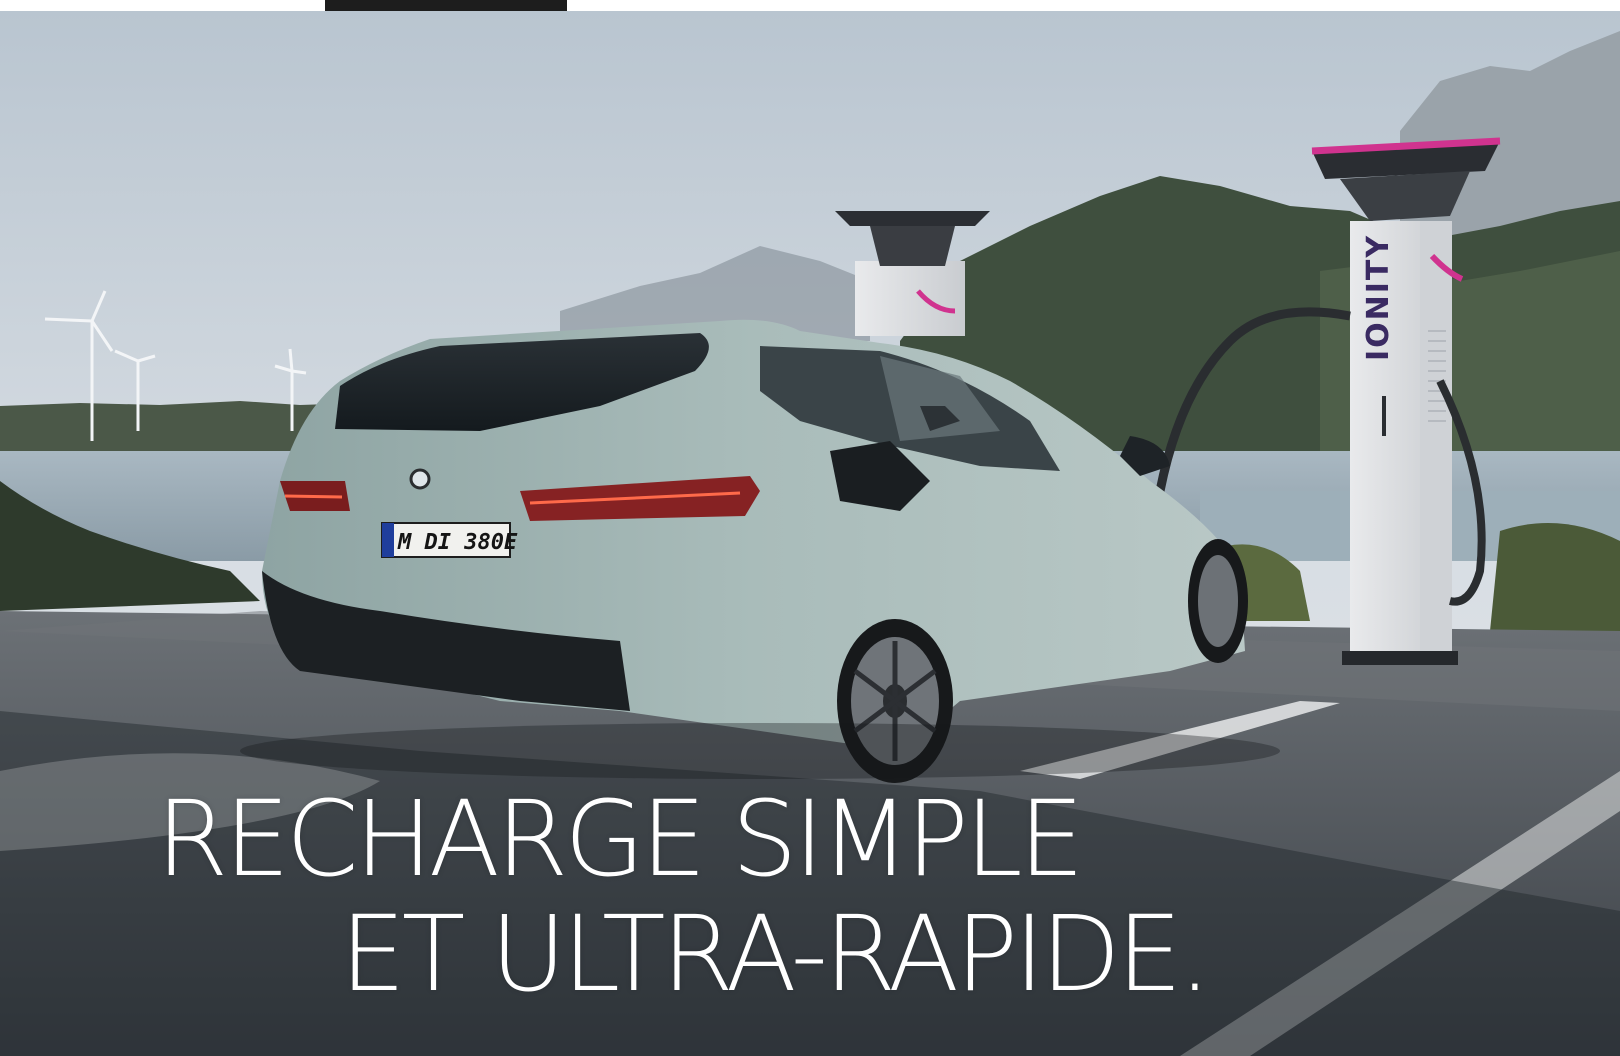 This screenshot has width=1620, height=1056. I want to click on active-tab-indicator, so click(446, 5).